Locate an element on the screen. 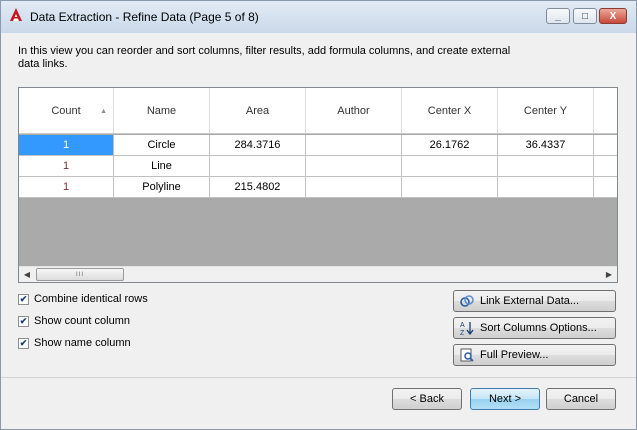 The height and width of the screenshot is (430, 637). minimize-button: _ is located at coordinates (558, 16).